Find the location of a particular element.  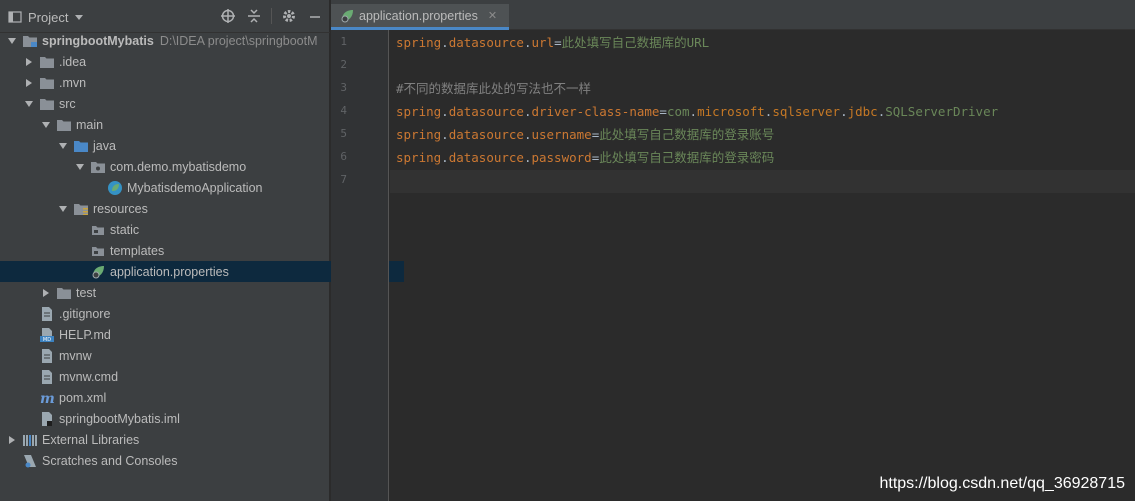

collapse-icon is located at coordinates (254, 16).